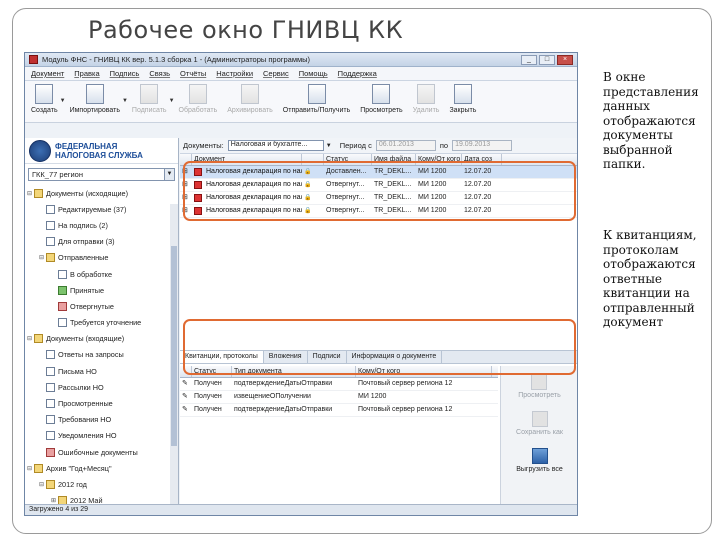 The height and width of the screenshot is (540, 720). I want to click on action-icon, so click(539, 382).